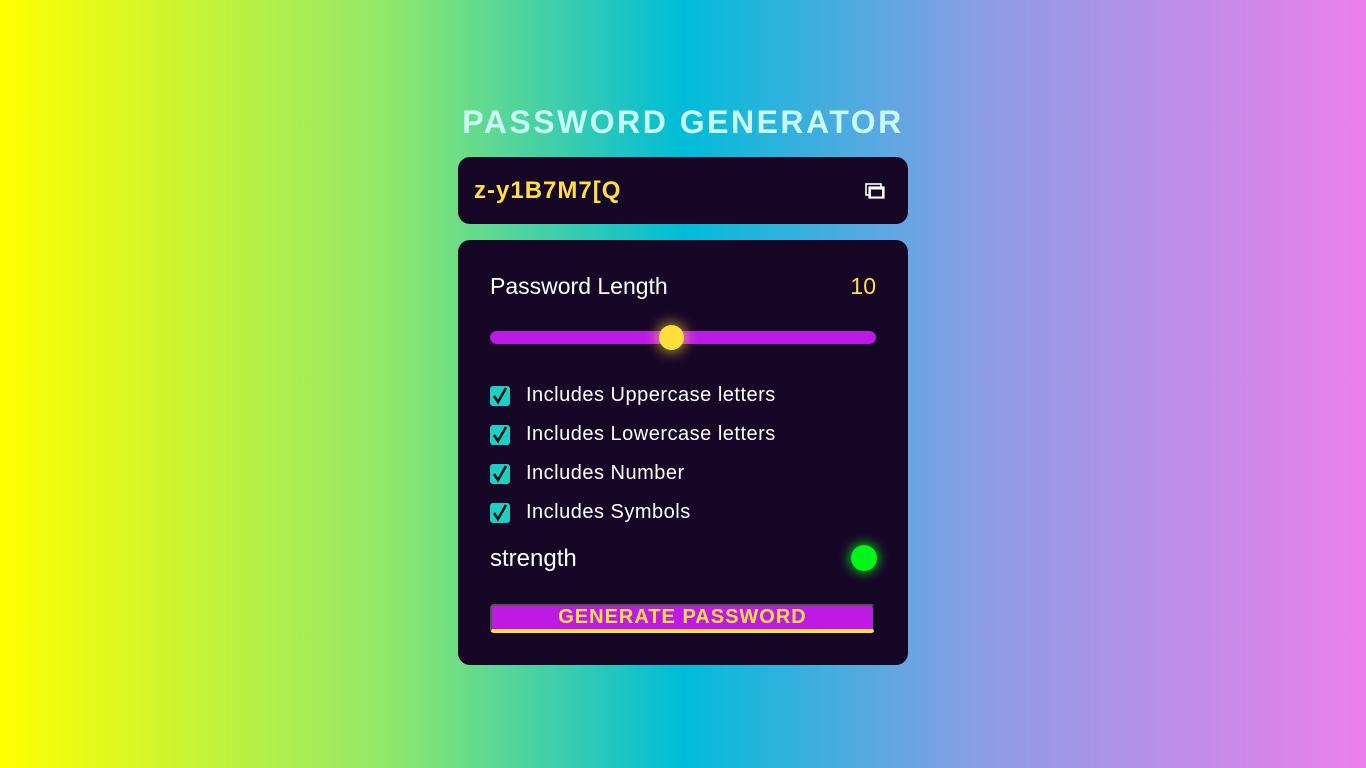  Describe the element at coordinates (651, 434) in the screenshot. I see `option-label-lowercase: Includes Lowercase letters` at that location.